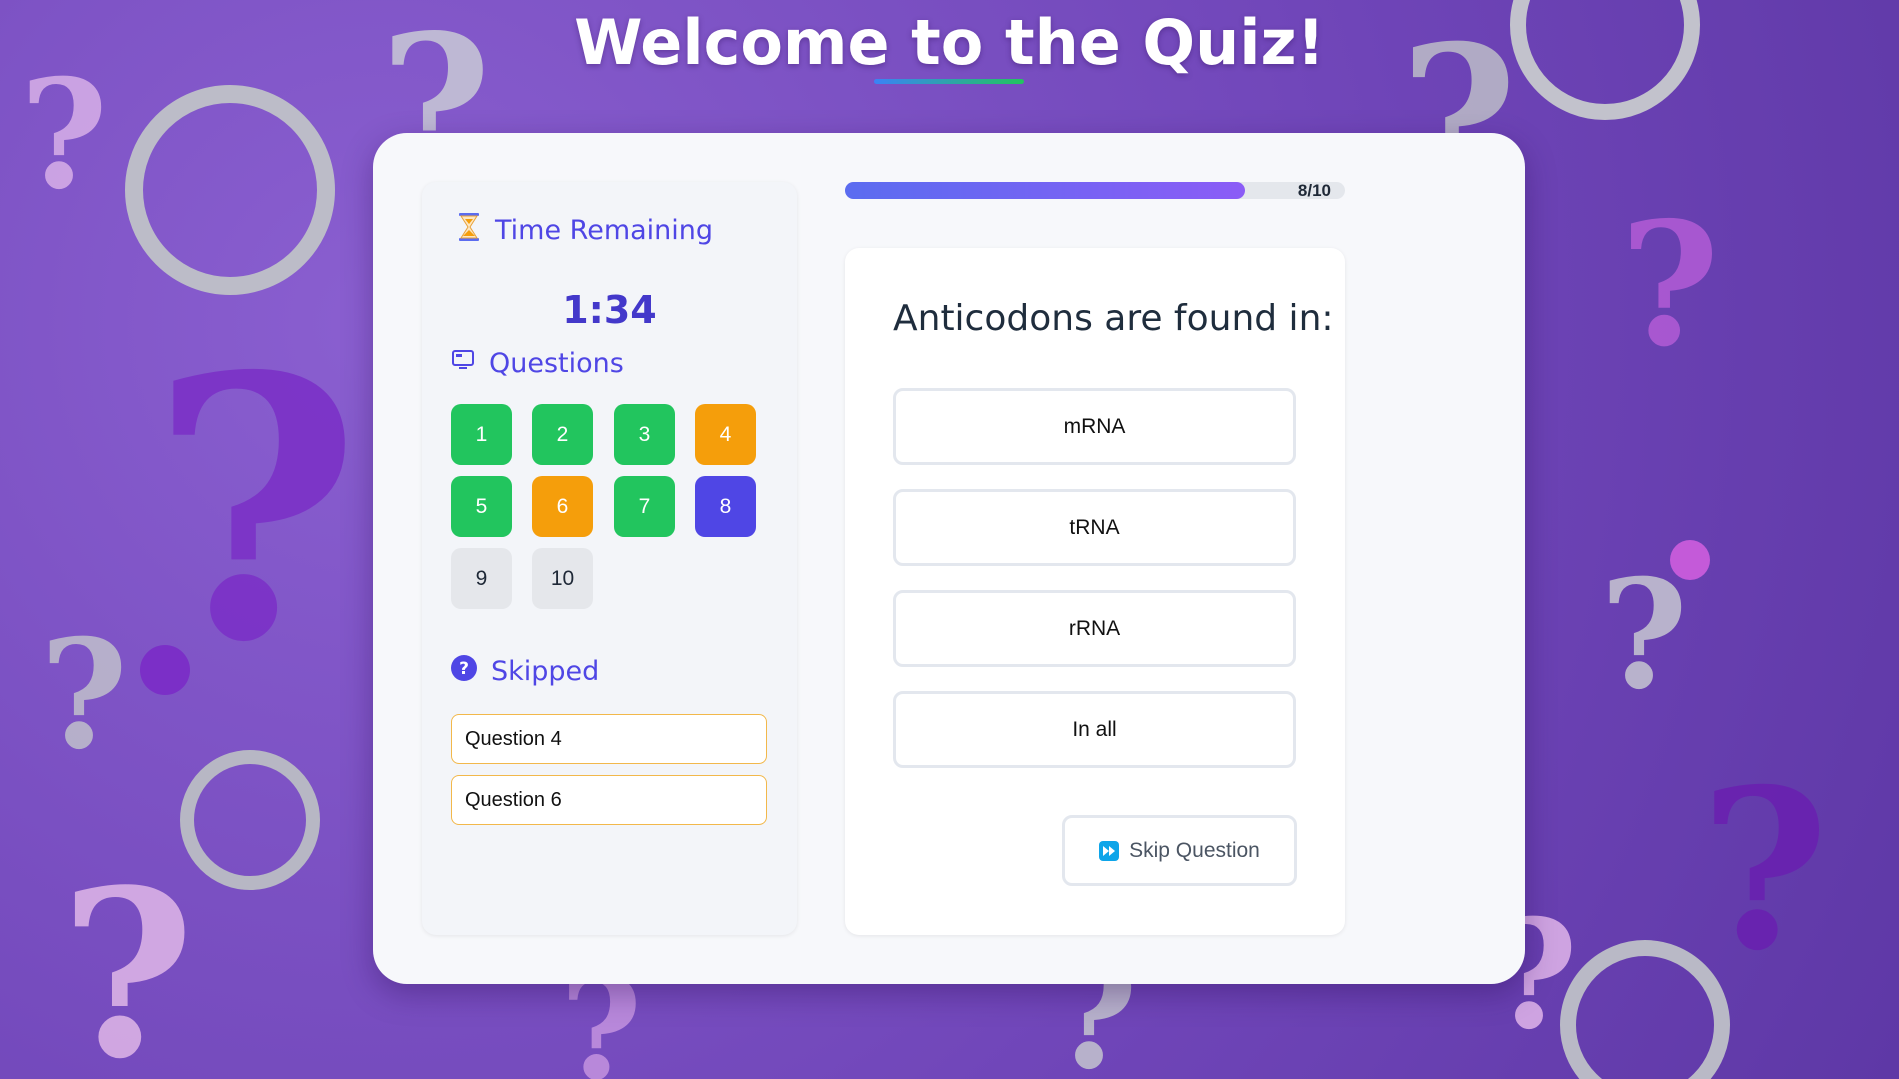 Image resolution: width=1899 pixels, height=1079 pixels. I want to click on skip-question-button: Skip Question, so click(1179, 850).